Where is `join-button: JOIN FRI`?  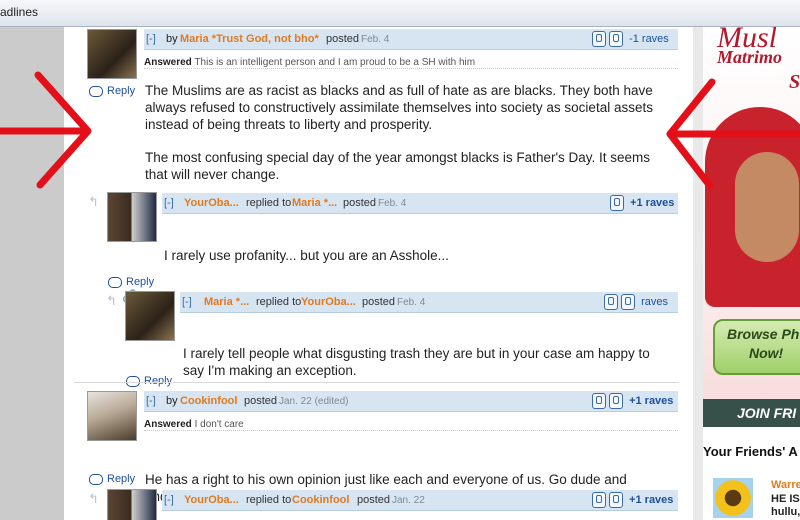
join-button: JOIN FRI is located at coordinates (751, 413).